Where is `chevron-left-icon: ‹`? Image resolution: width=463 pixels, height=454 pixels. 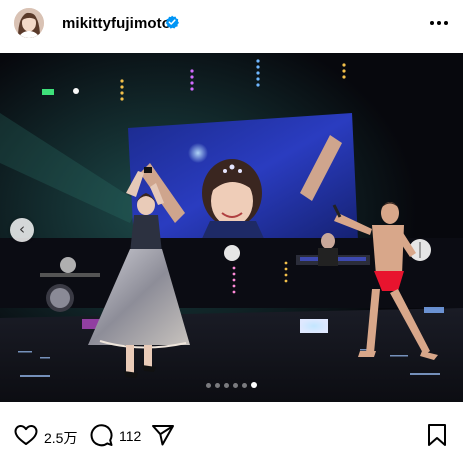 chevron-left-icon: ‹ is located at coordinates (22, 229).